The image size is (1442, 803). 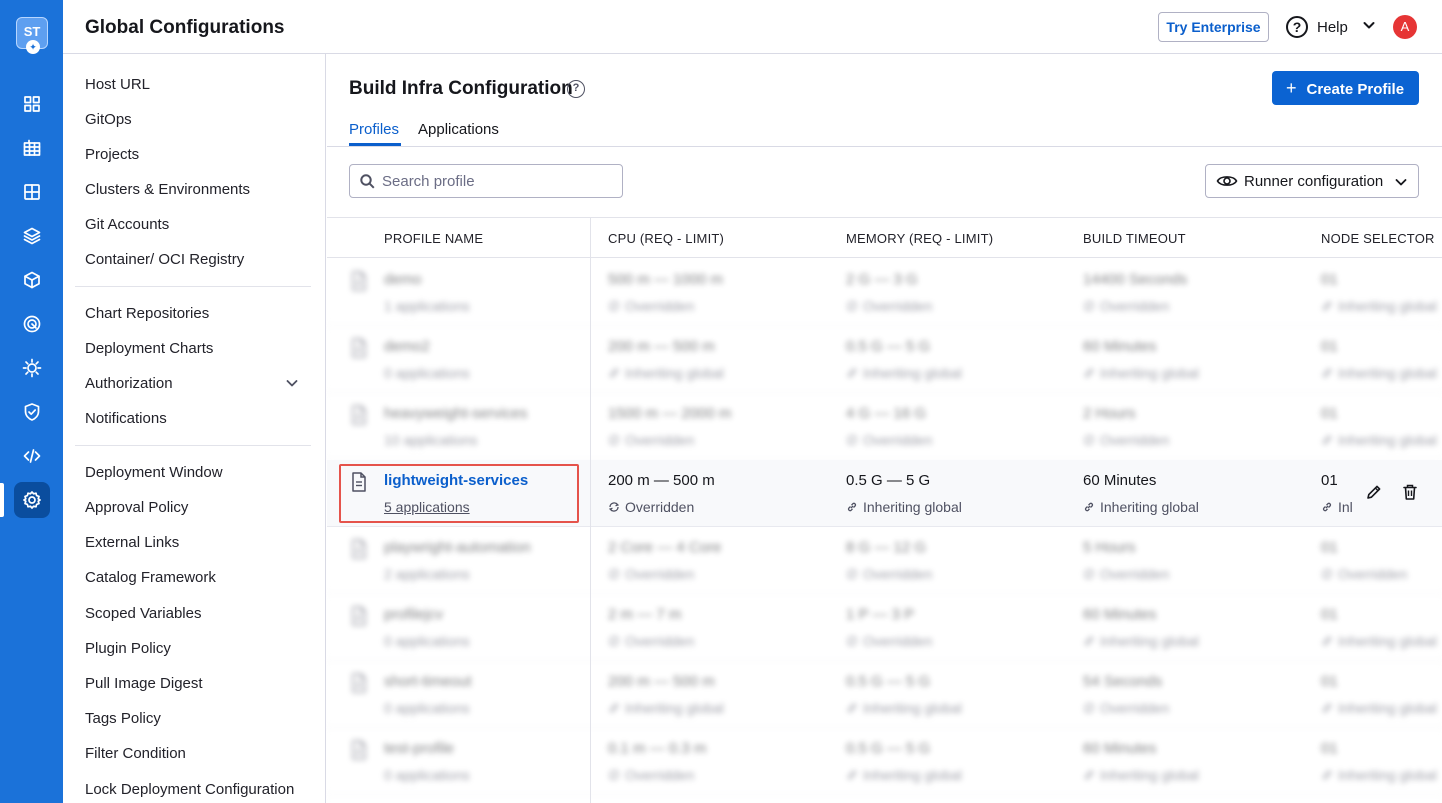 What do you see at coordinates (129, 383) in the screenshot?
I see `sidebar-item-authorization: Authorization` at bounding box center [129, 383].